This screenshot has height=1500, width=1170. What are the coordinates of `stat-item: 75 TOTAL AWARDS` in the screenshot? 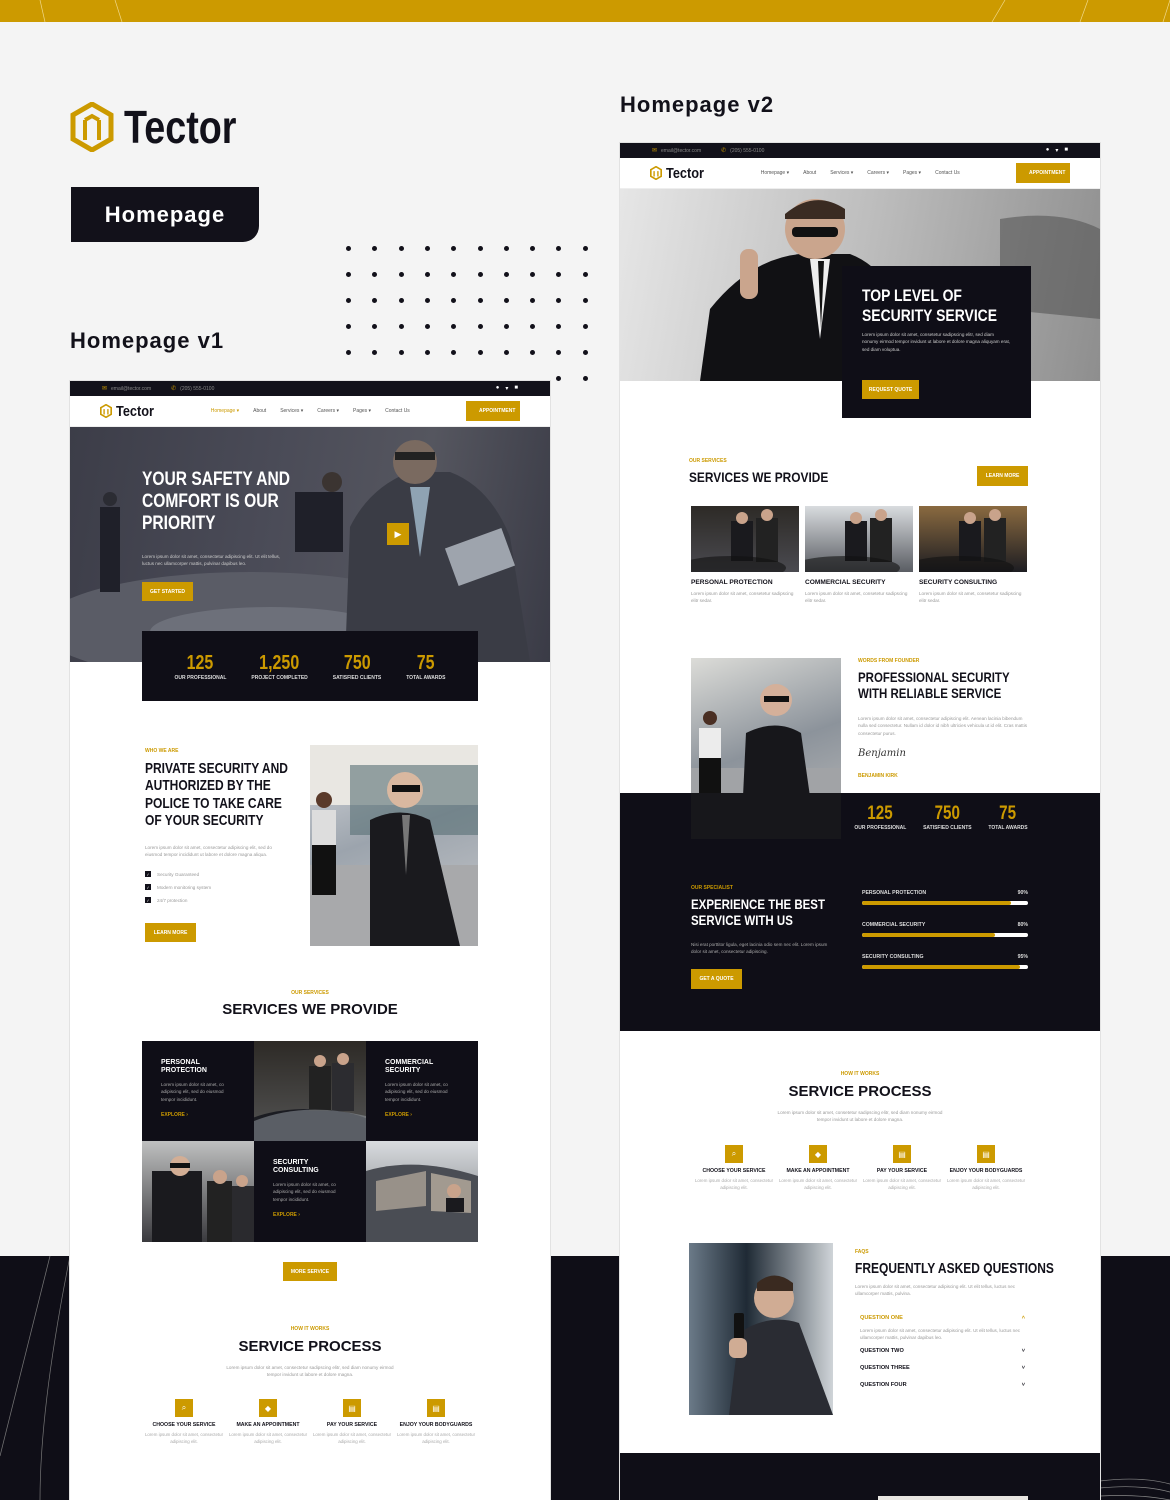 It's located at (425, 666).